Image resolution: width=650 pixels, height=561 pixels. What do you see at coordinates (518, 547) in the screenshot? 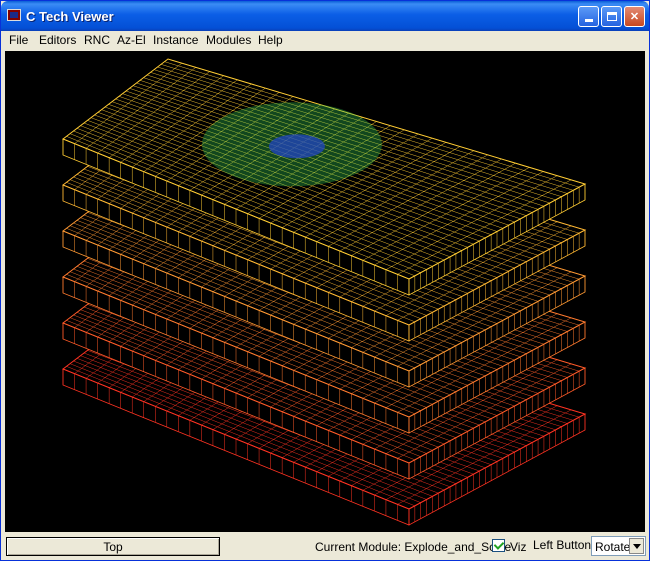
I see `viz-label: Viz` at bounding box center [518, 547].